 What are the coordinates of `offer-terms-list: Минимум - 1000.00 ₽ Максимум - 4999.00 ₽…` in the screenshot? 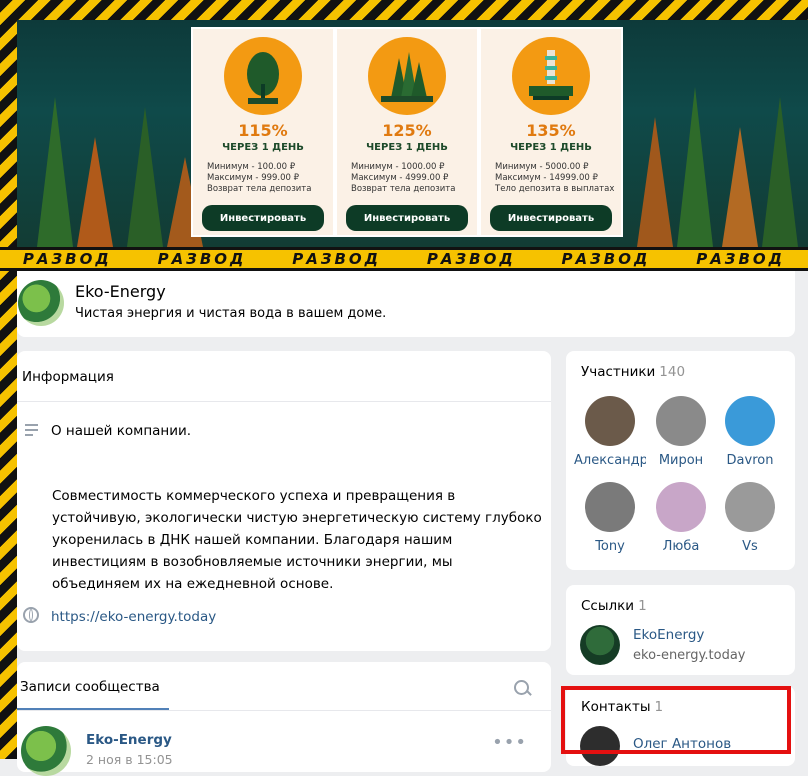 It's located at (396, 178).